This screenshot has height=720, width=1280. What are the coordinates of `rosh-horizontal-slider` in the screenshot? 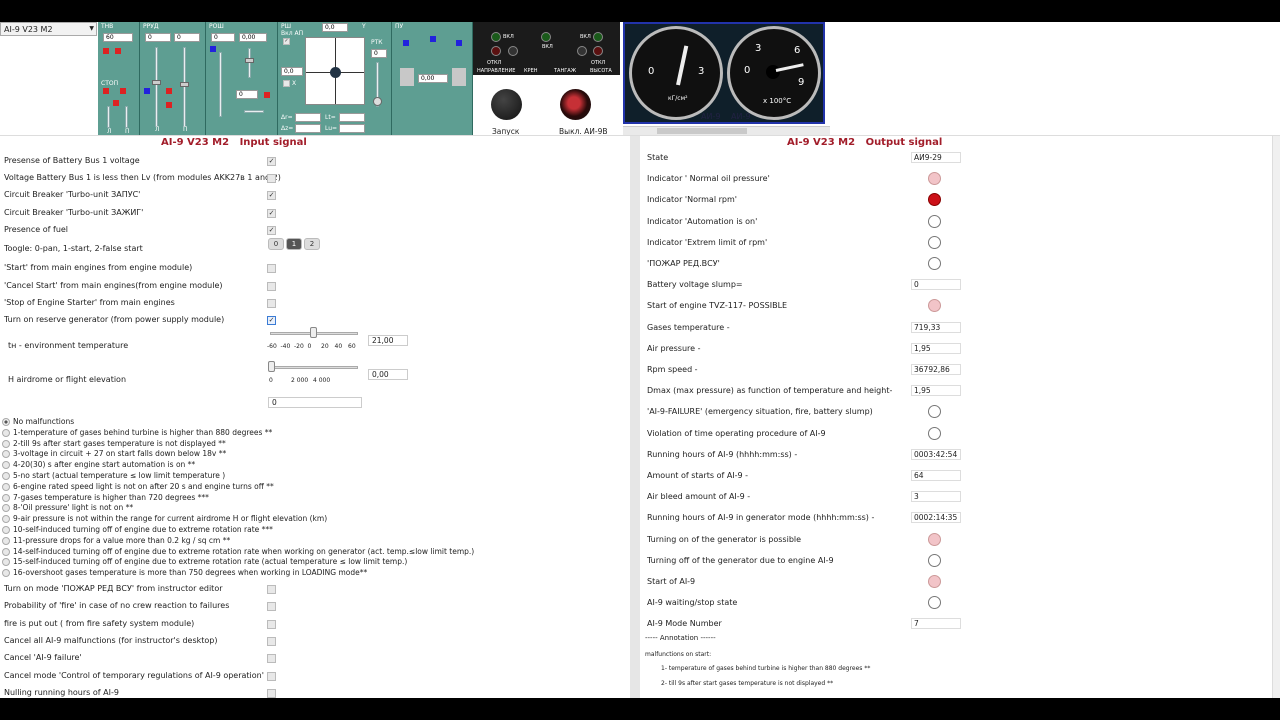 It's located at (254, 111).